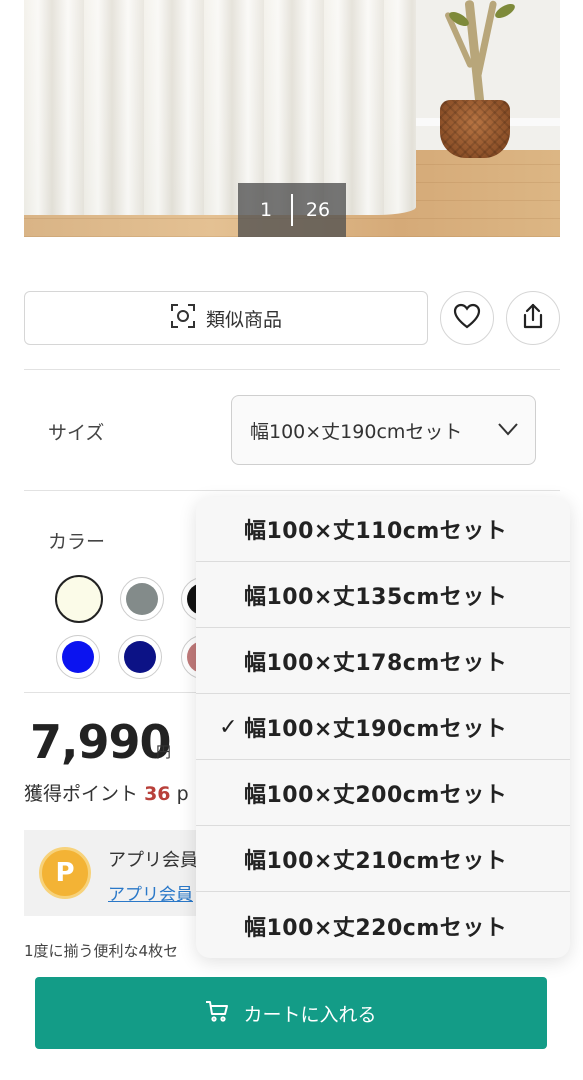 This screenshot has width=583, height=1080. I want to click on curtain, so click(220, 107).